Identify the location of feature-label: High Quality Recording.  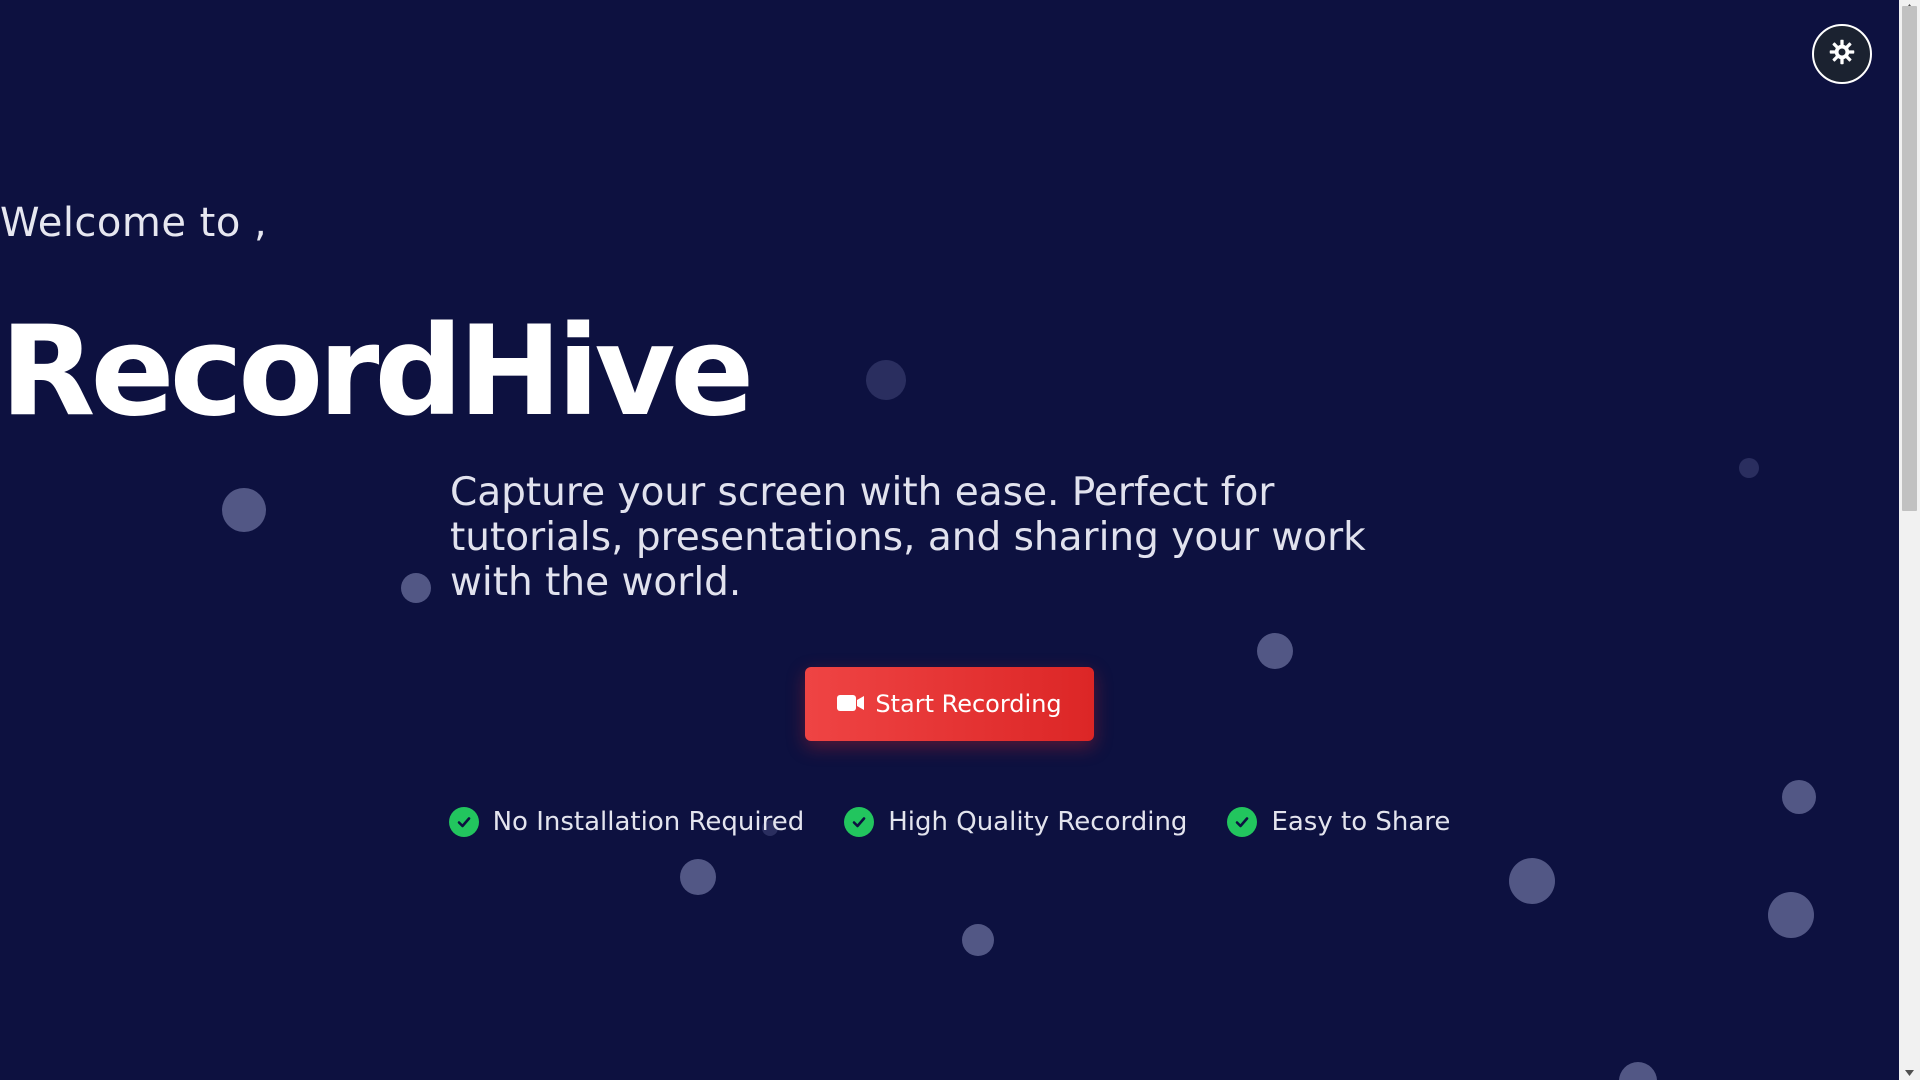
(1038, 822).